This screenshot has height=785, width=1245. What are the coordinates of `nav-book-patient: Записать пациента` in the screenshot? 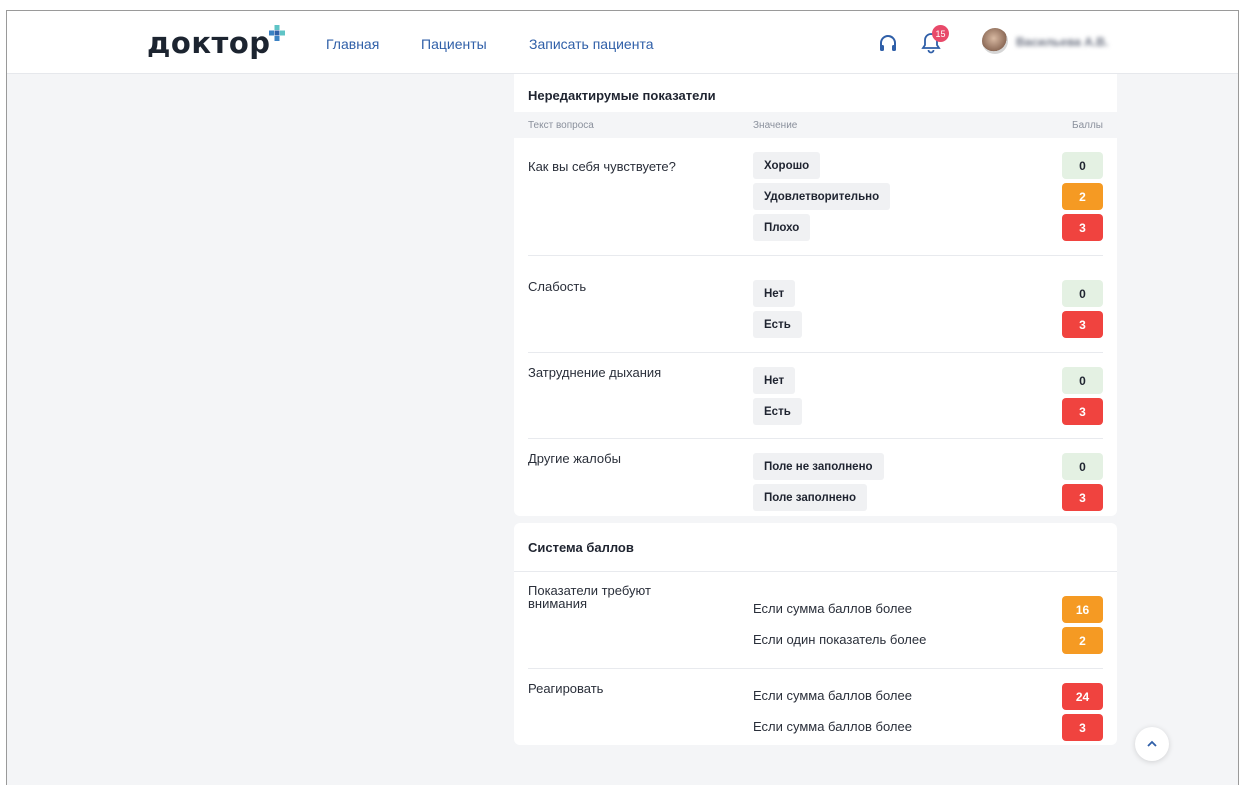 It's located at (591, 44).